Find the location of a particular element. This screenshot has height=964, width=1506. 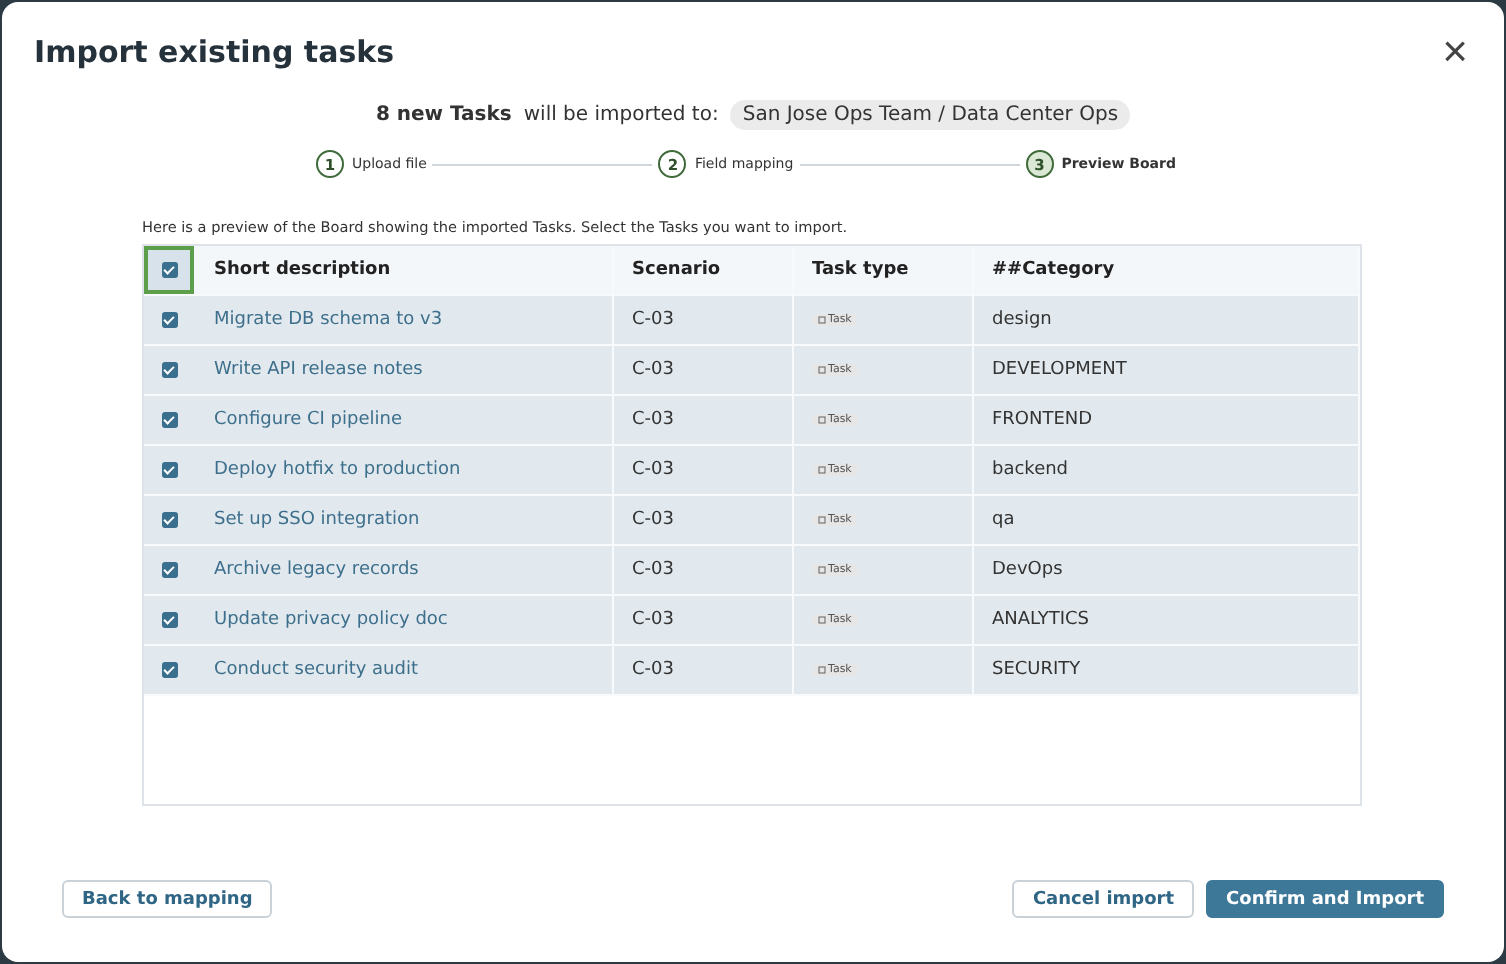

summary-text: will be imported to: is located at coordinates (621, 115).